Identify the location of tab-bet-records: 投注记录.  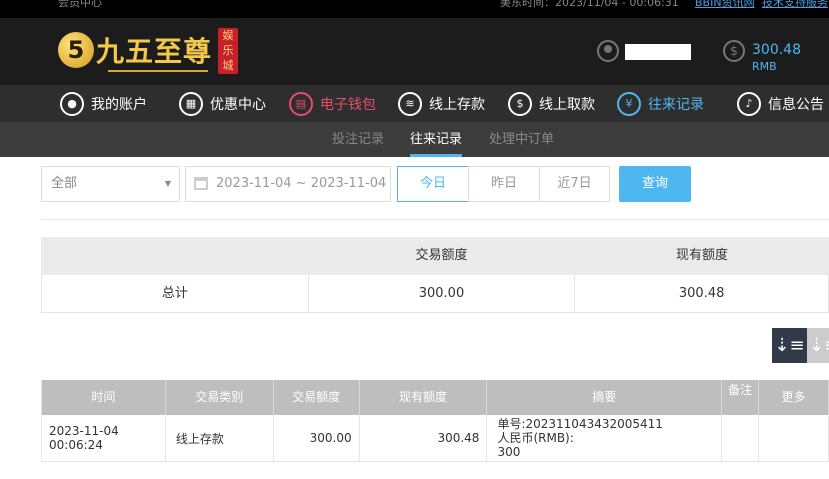
(358, 139).